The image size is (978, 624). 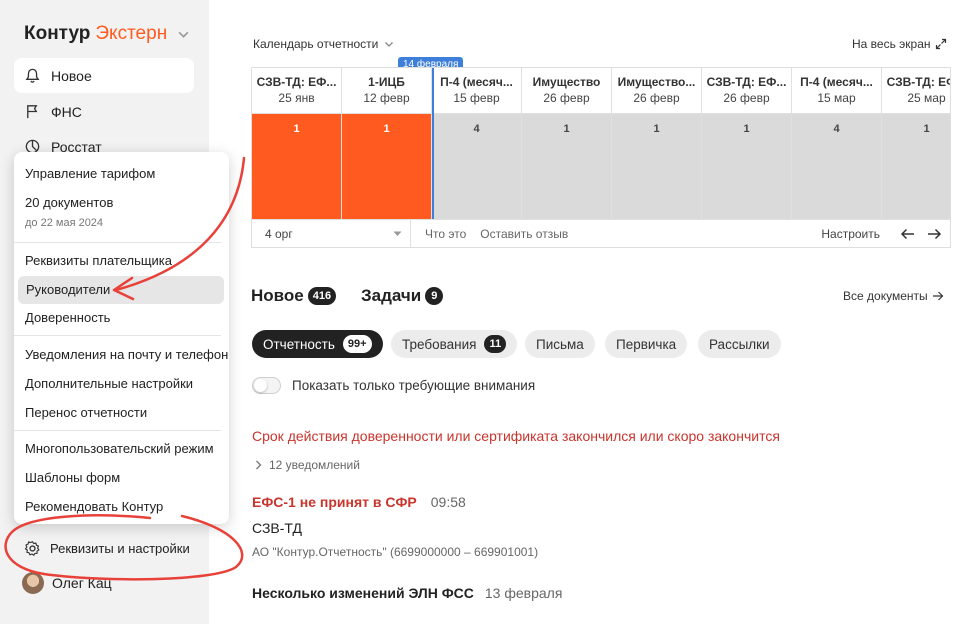 I want to click on menu-item-extra-settings: Дополнительные настройки, so click(x=109, y=383).